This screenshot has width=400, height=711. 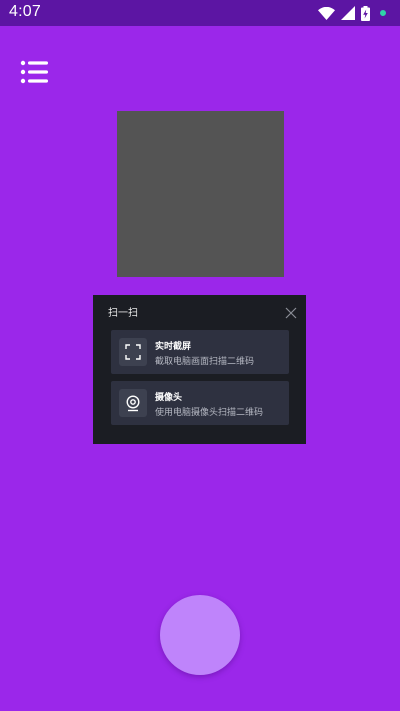 I want to click on status-time: 4:07, so click(x=25, y=11).